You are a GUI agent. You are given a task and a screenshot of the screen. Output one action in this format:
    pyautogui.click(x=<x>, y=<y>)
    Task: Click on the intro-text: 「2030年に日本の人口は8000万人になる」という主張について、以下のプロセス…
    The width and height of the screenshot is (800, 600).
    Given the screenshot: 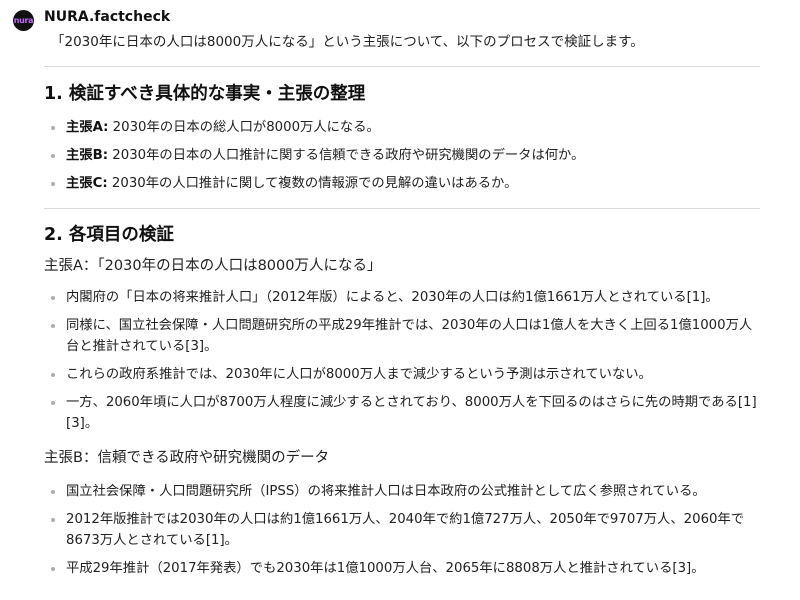 What is the action you would take?
    pyautogui.click(x=347, y=42)
    